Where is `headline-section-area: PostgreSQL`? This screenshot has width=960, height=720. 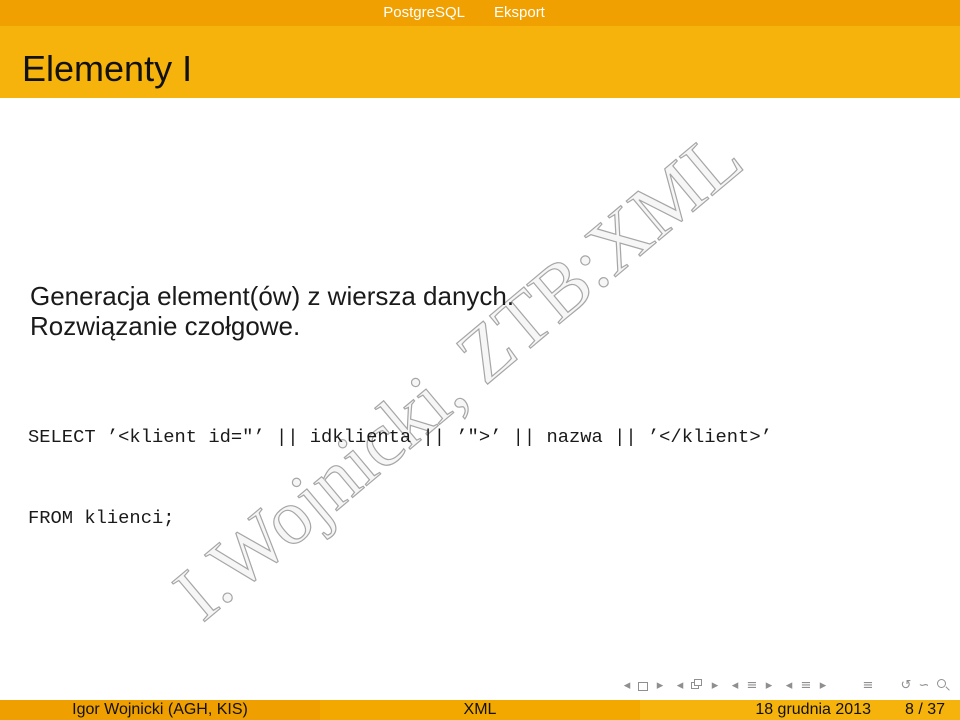 headline-section-area: PostgreSQL is located at coordinates (240, 13).